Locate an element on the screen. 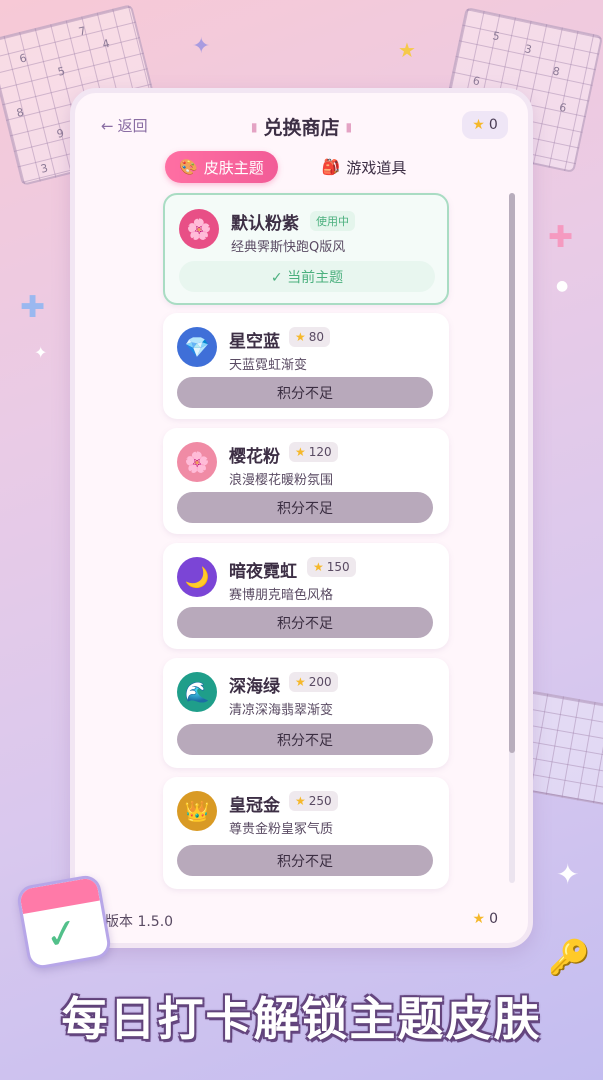 The width and height of the screenshot is (603, 1080). header: ← 返回 ▮ 兑换商店 ▮ ★ 0 is located at coordinates (301, 123).